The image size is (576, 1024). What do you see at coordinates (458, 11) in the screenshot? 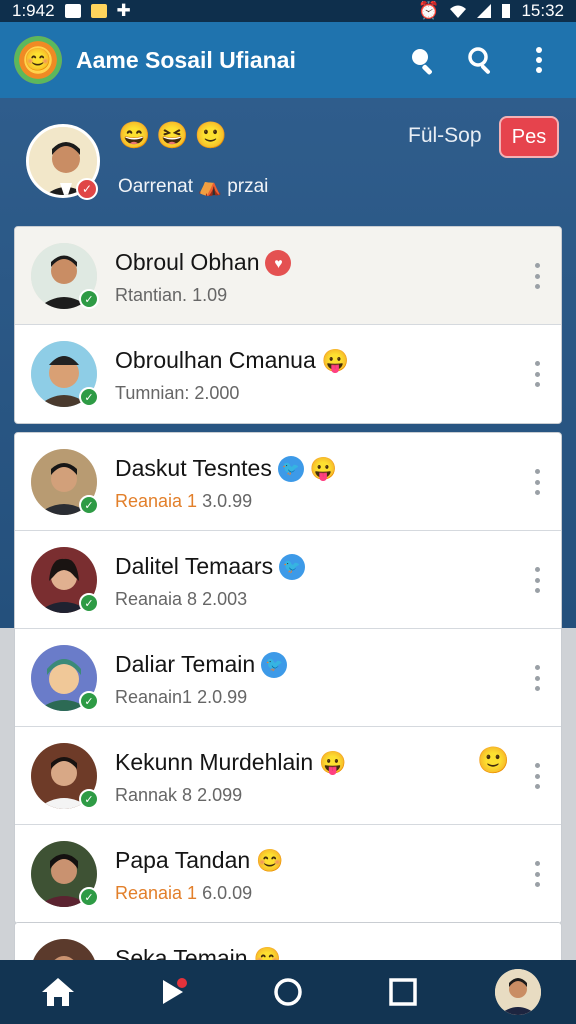
I see `wifi-icon` at bounding box center [458, 11].